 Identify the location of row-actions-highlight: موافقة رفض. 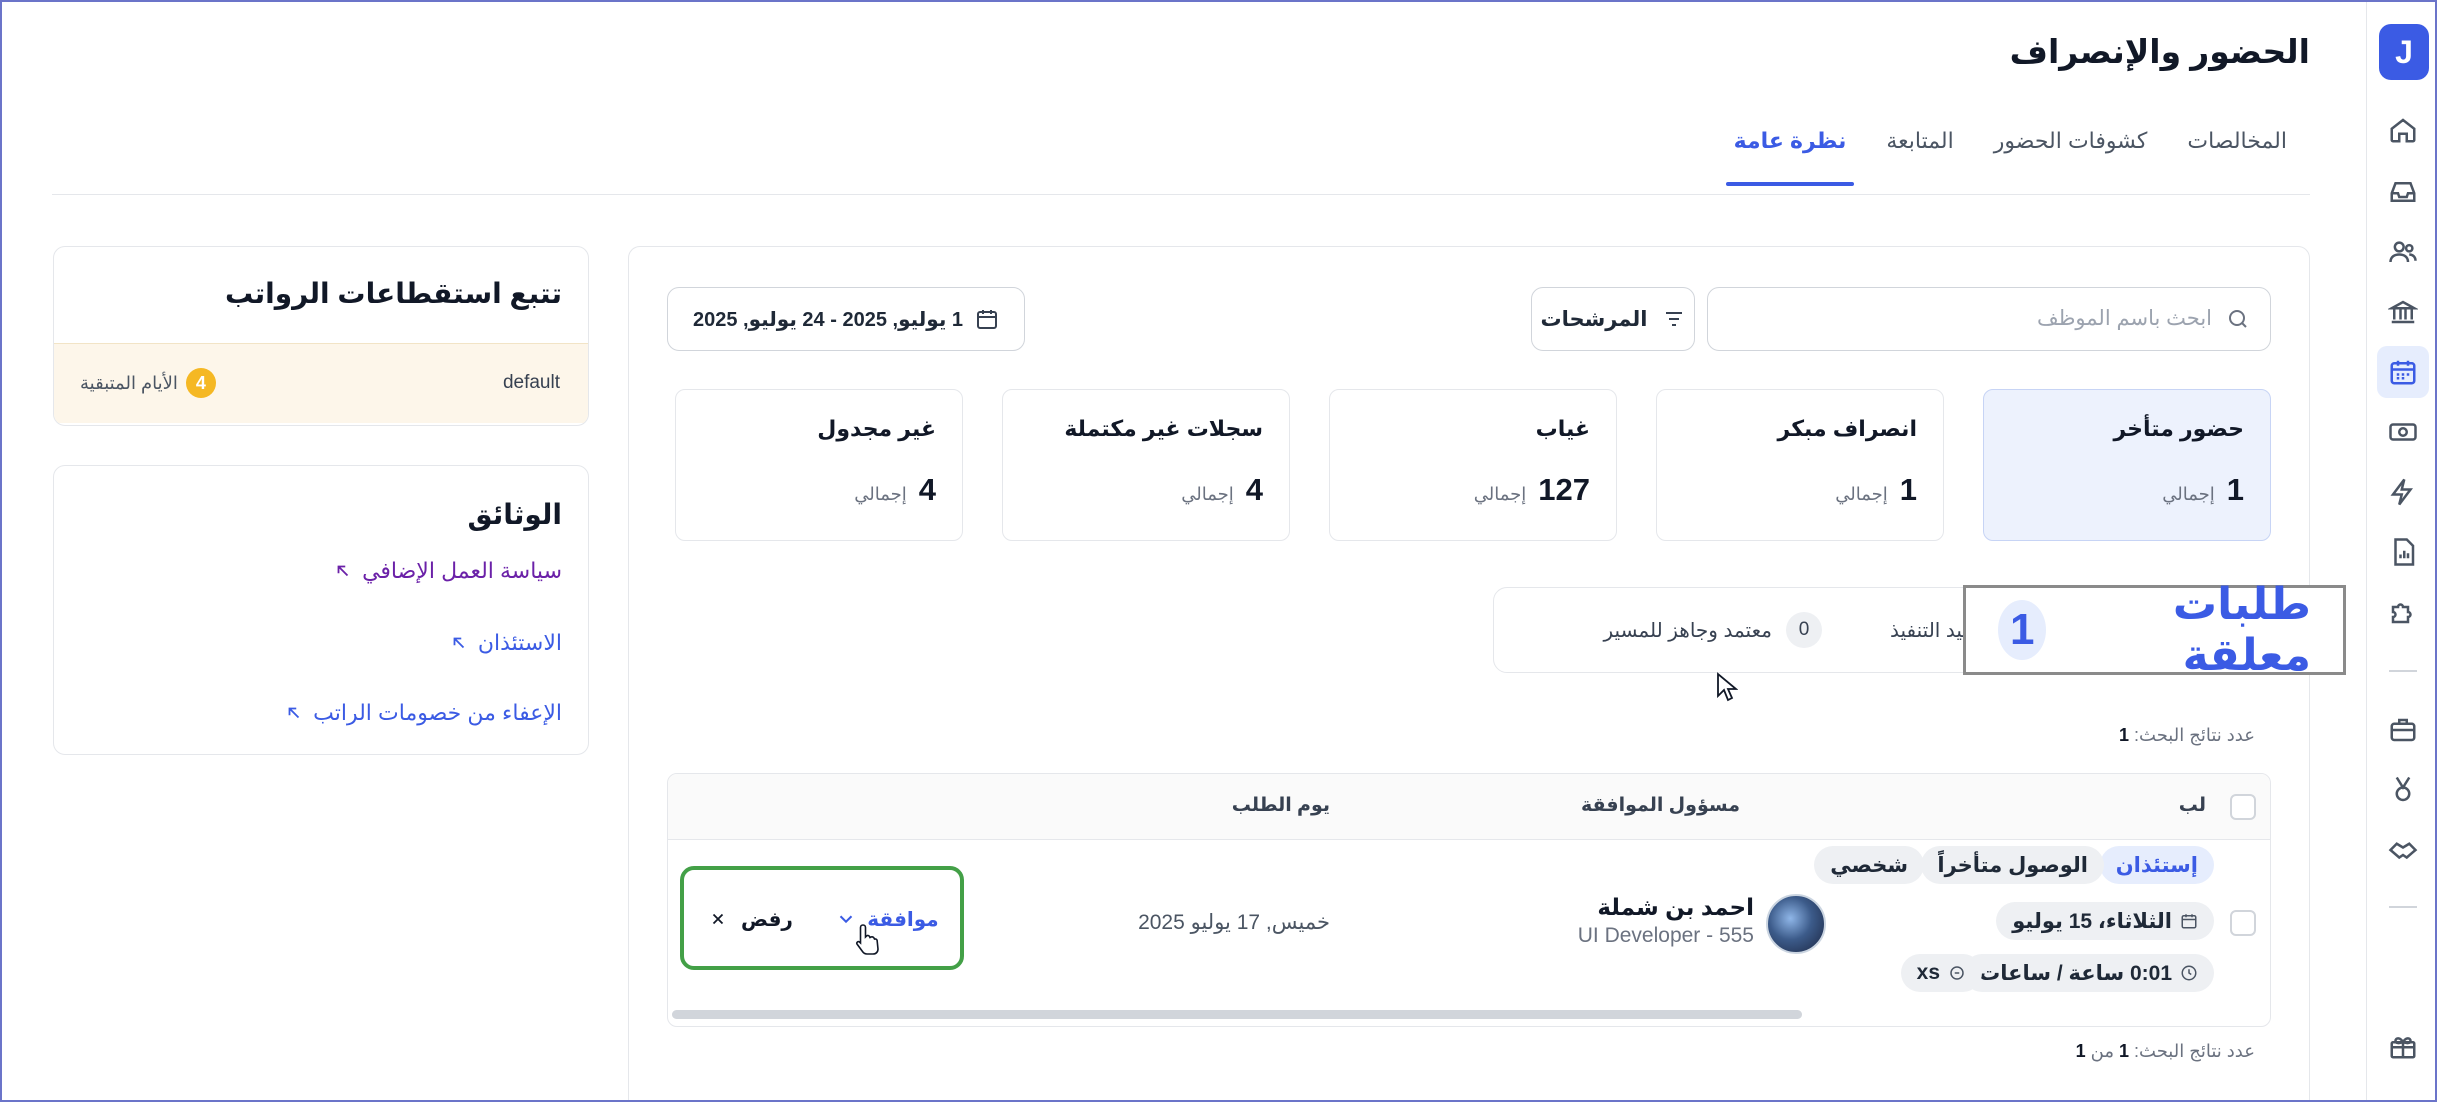
(822, 918).